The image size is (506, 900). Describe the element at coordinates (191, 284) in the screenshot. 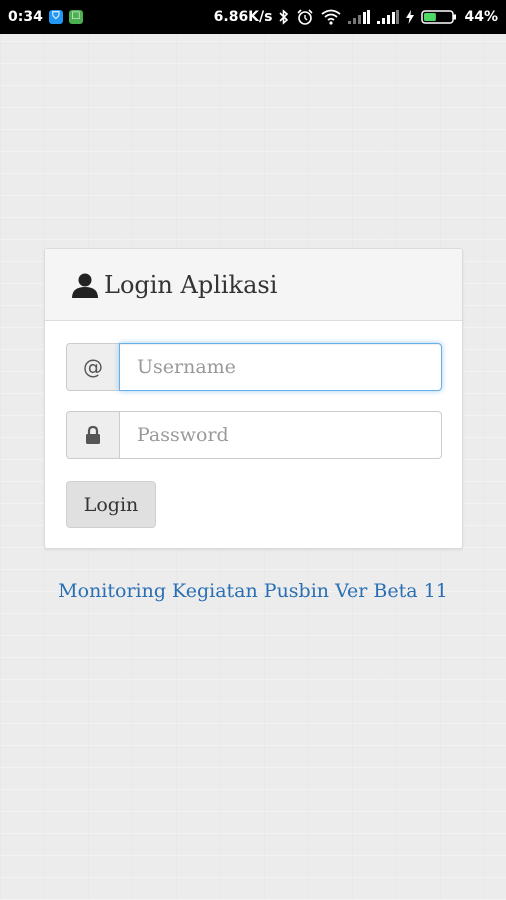

I see `page-title: Login Aplikasi` at that location.